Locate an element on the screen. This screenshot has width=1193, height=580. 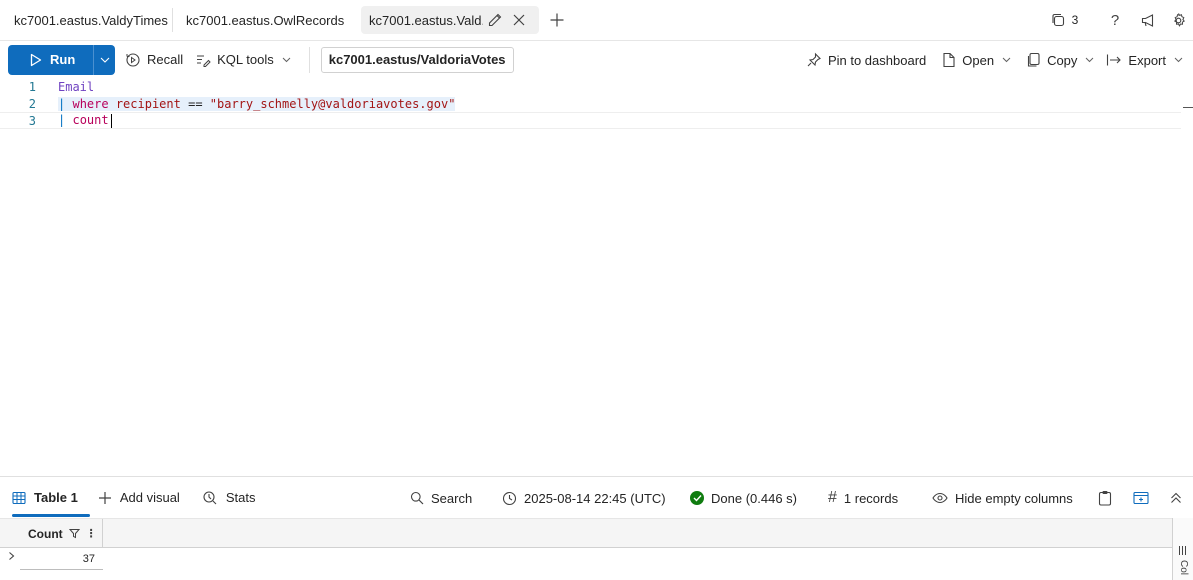
run-label: Run is located at coordinates (63, 59).